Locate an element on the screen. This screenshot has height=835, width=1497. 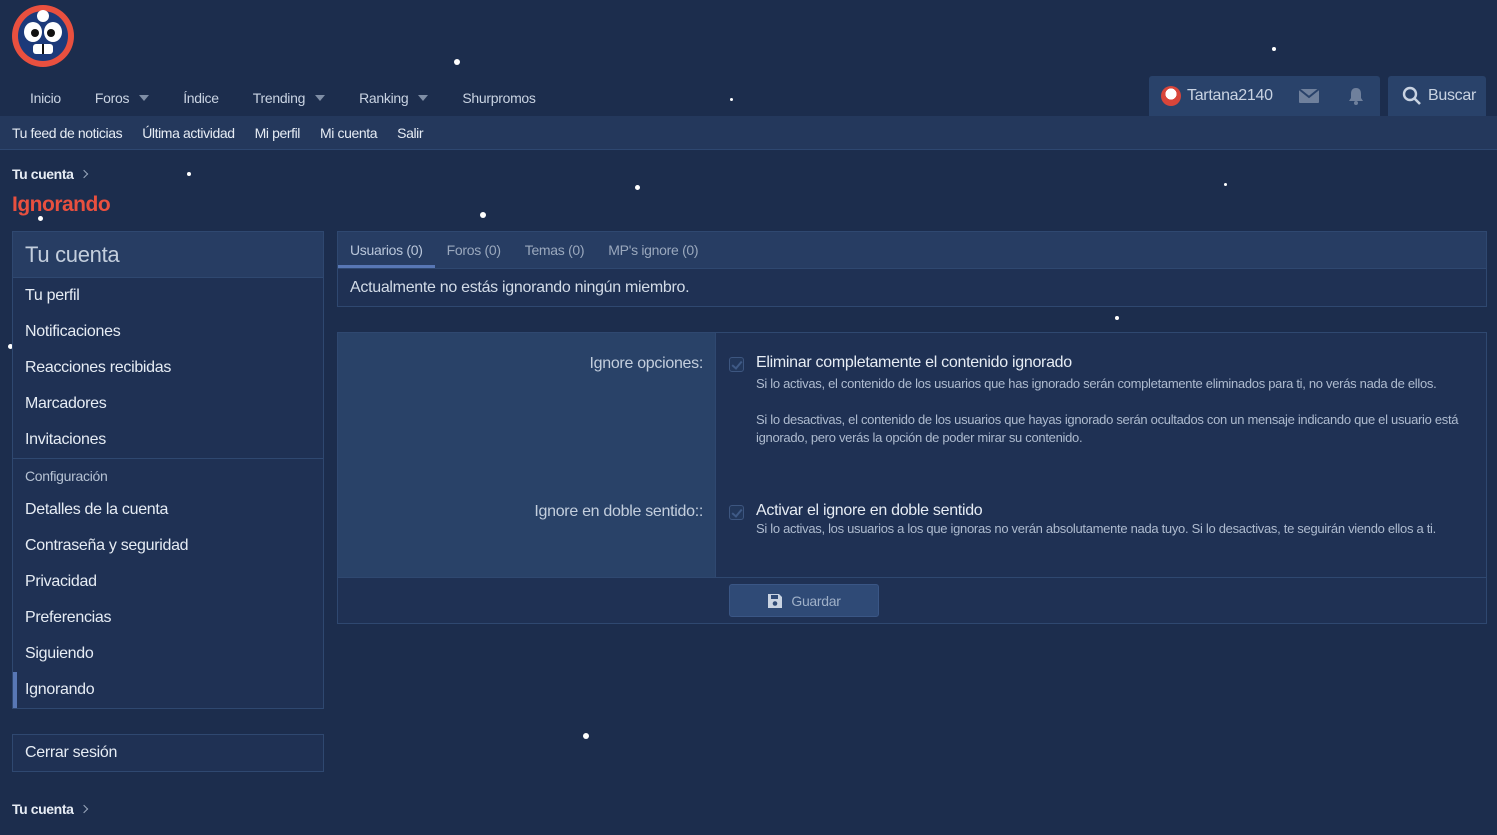
sidebar-item-invitations: Invitaciones is located at coordinates (168, 440).